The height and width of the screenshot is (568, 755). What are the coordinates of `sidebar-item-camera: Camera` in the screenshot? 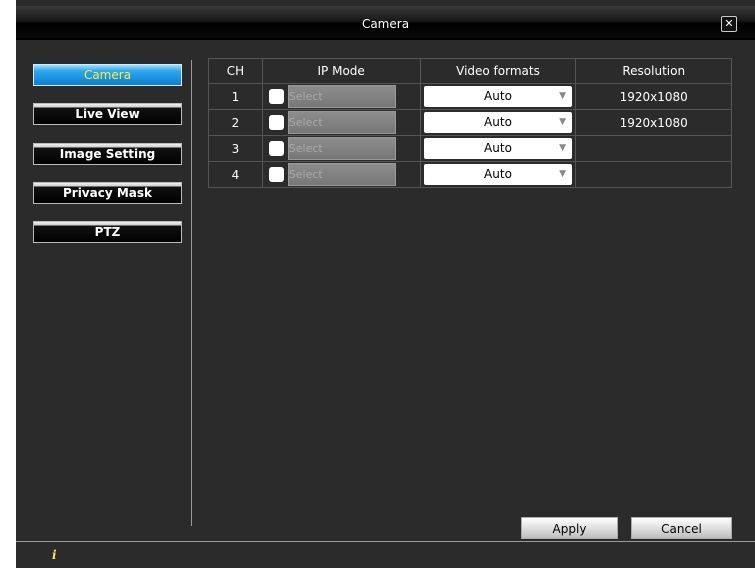 It's located at (107, 75).